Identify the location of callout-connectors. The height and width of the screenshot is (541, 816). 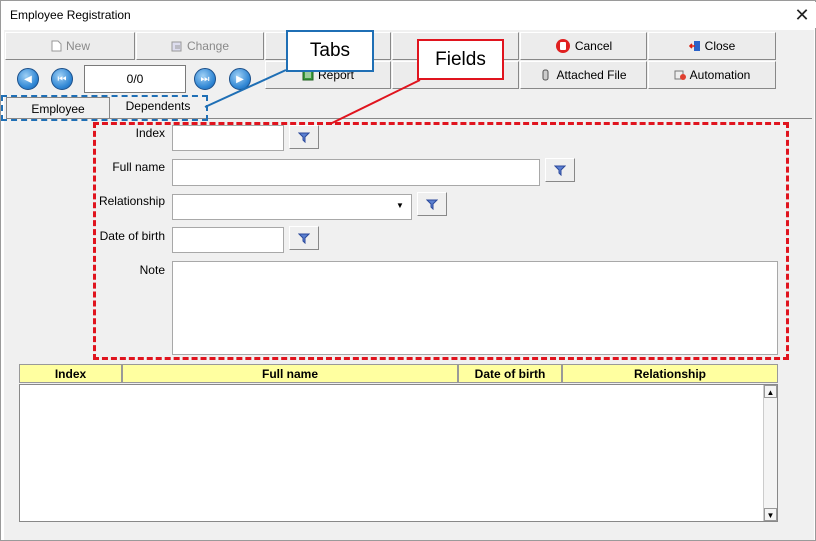
(312, 97).